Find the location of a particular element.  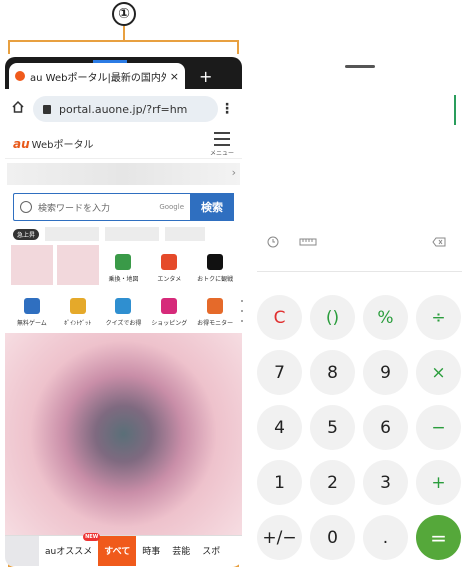

tab-bar: au Webポータル|最新の国内外 × + is located at coordinates (123, 73).